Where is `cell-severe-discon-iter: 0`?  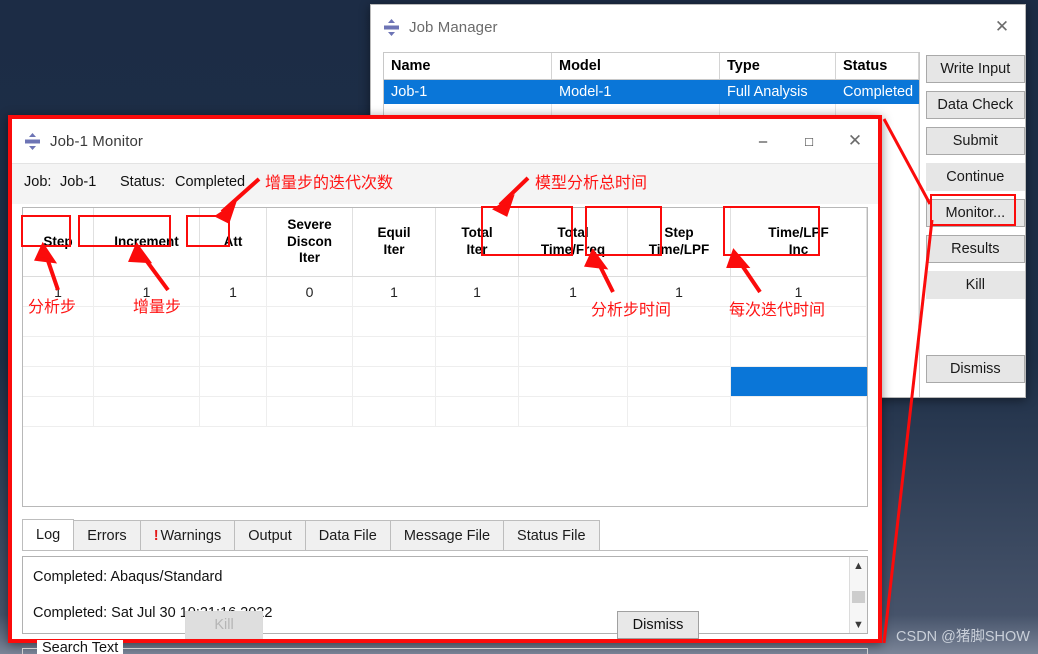 cell-severe-discon-iter: 0 is located at coordinates (309, 291).